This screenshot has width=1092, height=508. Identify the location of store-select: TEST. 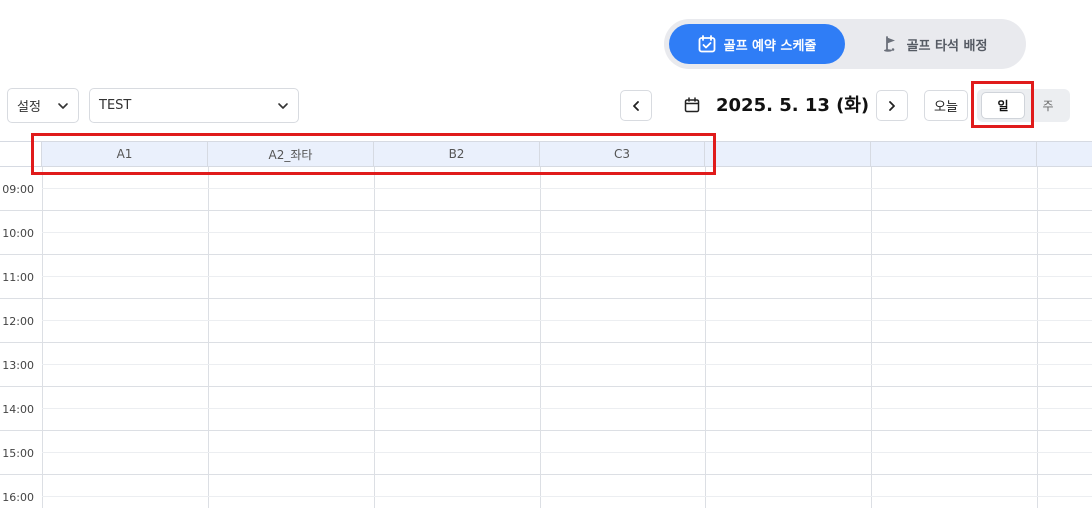
(194, 105).